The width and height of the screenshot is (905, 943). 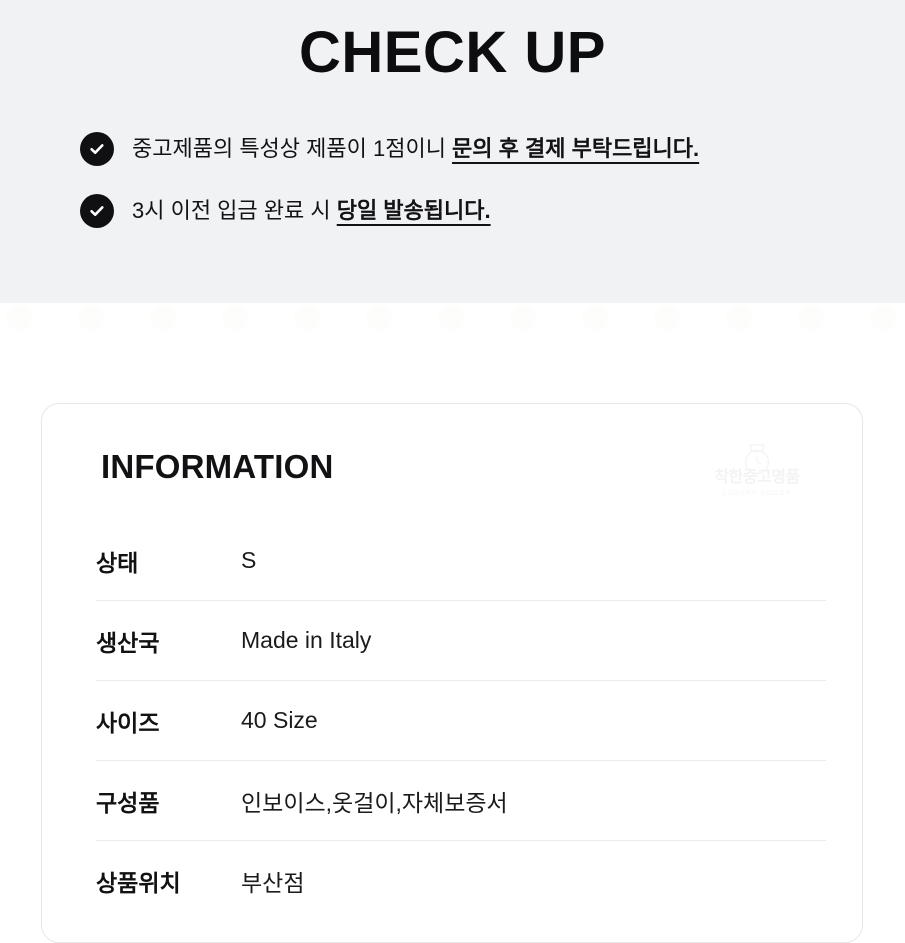 I want to click on information-heading: INFORMATION, so click(x=217, y=466).